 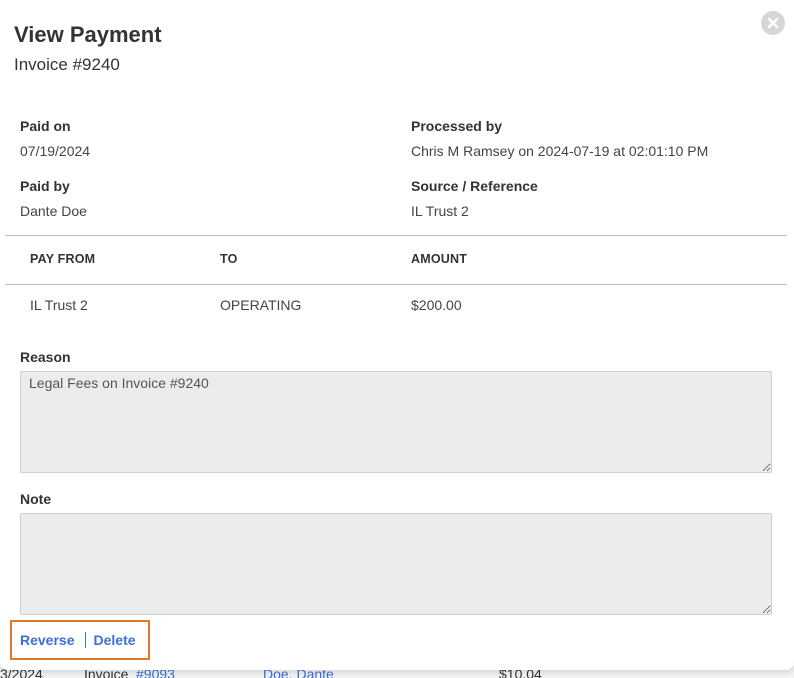 What do you see at coordinates (63, 259) in the screenshot?
I see `column-header-pay-from: PAY FROM` at bounding box center [63, 259].